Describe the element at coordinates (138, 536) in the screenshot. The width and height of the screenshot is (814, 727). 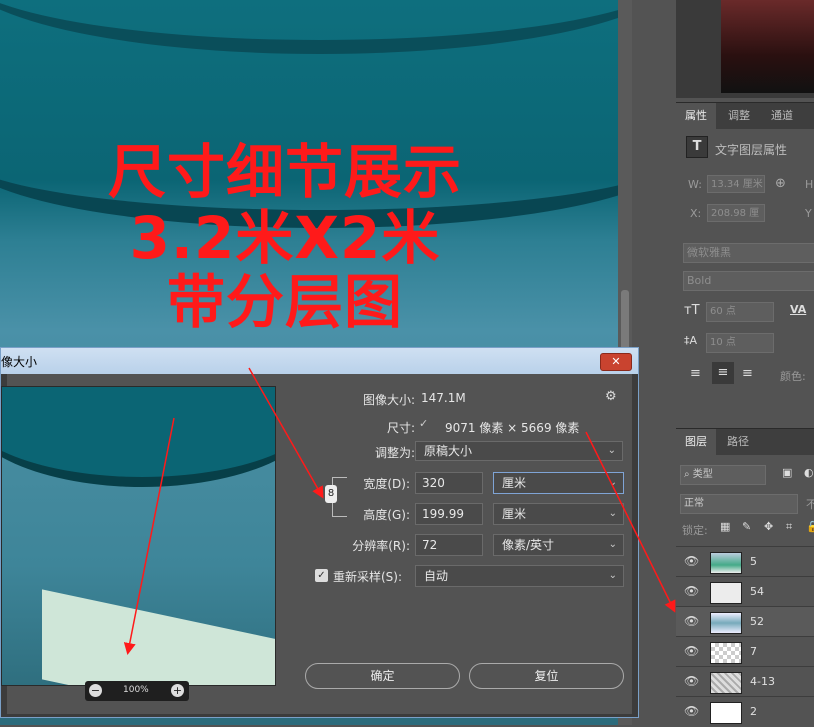
I see `image-preview` at that location.